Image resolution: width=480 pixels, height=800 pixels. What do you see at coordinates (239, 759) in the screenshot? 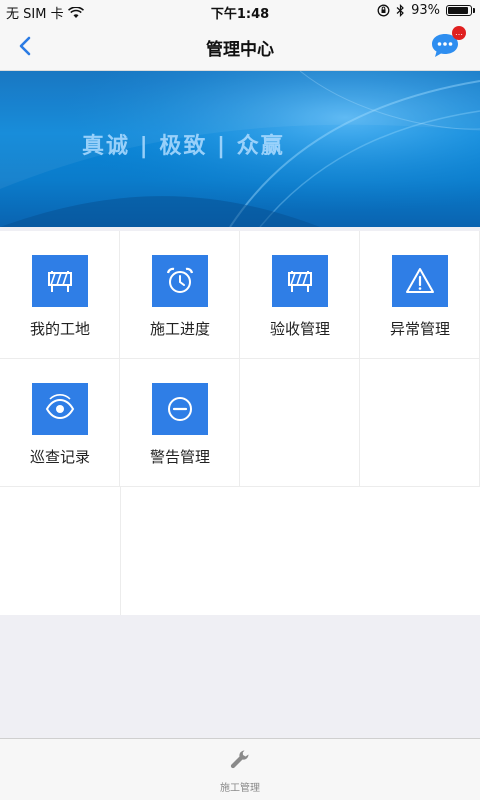
I see `wrench-icon` at bounding box center [239, 759].